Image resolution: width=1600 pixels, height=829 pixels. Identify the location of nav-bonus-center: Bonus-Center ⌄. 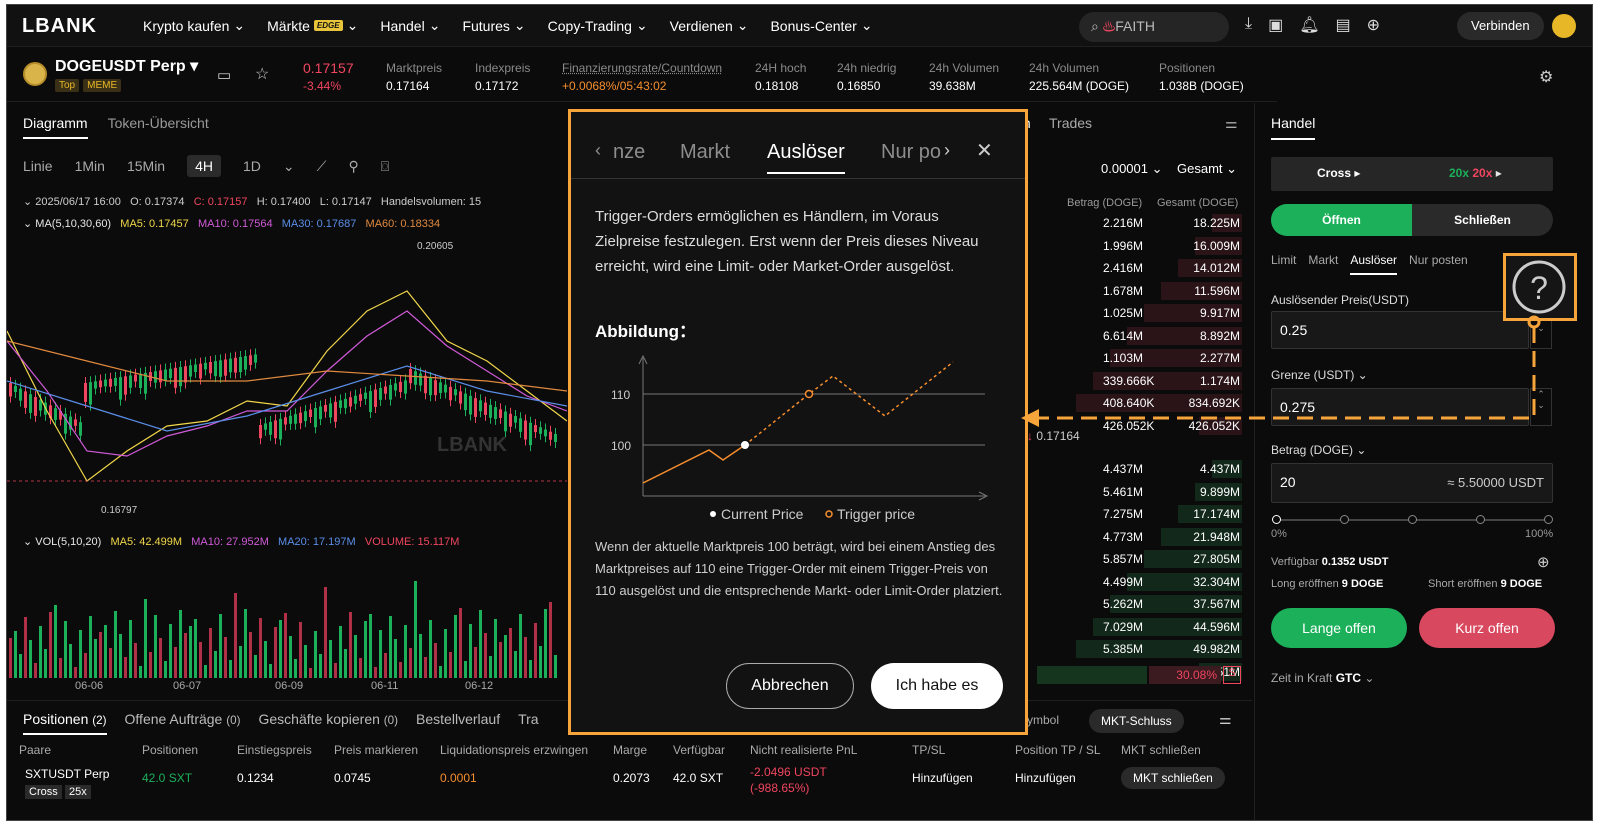
(821, 25).